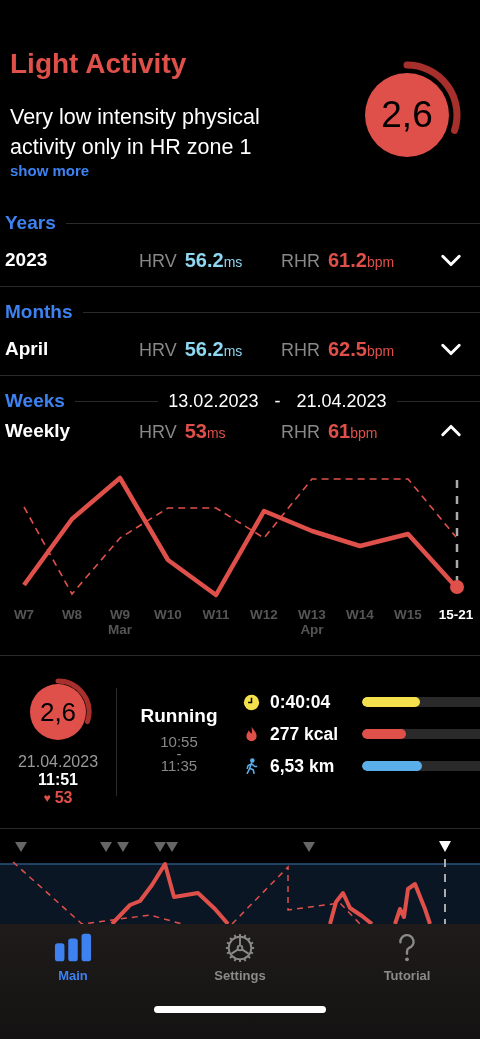 The width and height of the screenshot is (480, 1039). I want to click on week-label: W10, so click(168, 614).